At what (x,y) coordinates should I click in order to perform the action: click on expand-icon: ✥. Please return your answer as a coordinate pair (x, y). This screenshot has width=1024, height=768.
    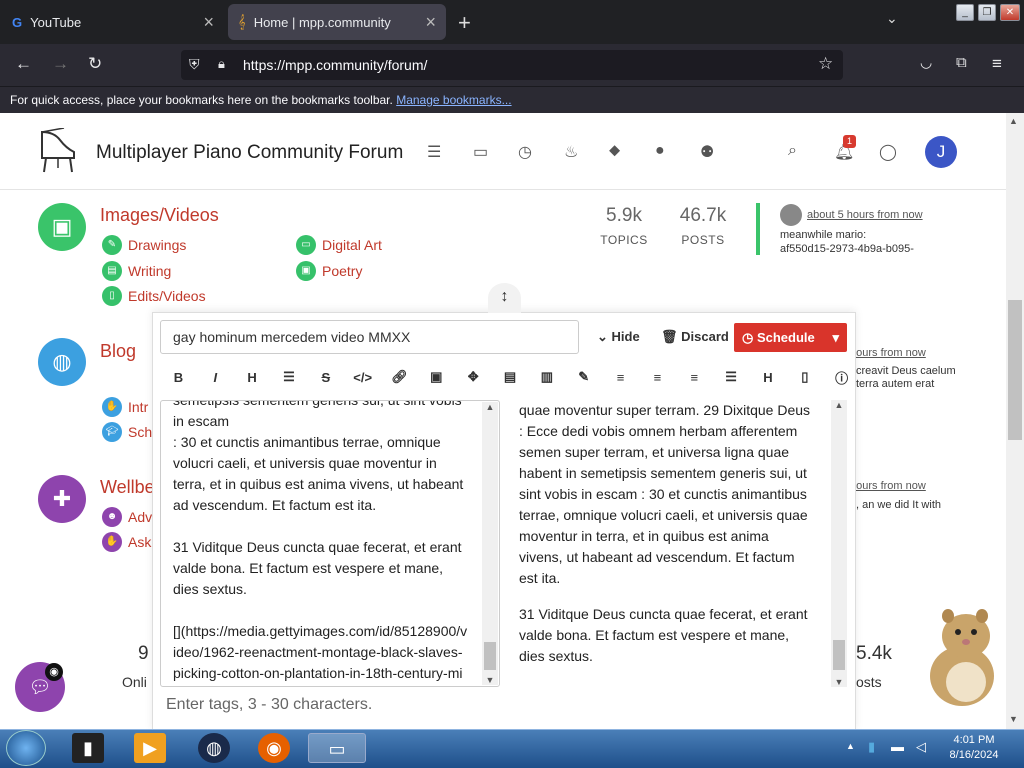
    Looking at the image, I should click on (473, 377).